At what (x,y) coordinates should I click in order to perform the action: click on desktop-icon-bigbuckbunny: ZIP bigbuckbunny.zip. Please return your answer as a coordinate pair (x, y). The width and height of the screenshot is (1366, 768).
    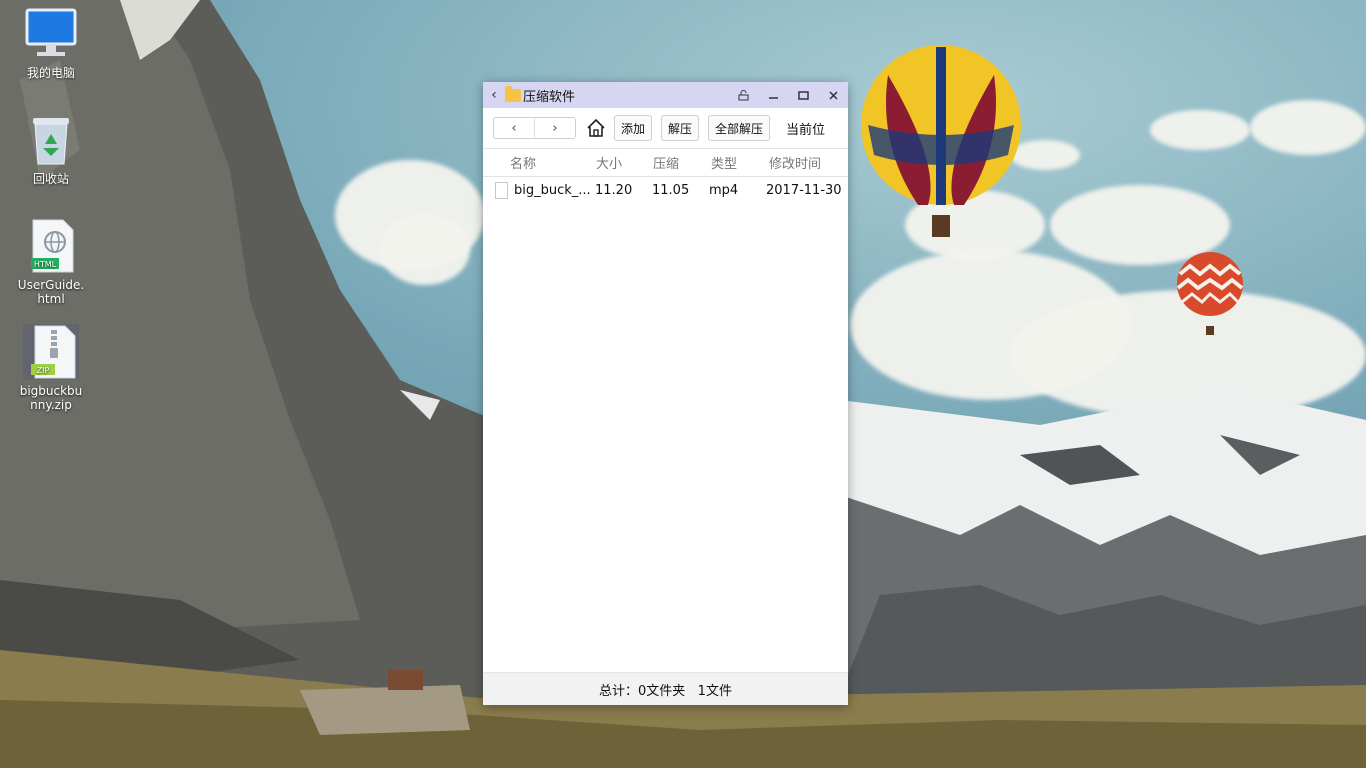
    Looking at the image, I should click on (51, 368).